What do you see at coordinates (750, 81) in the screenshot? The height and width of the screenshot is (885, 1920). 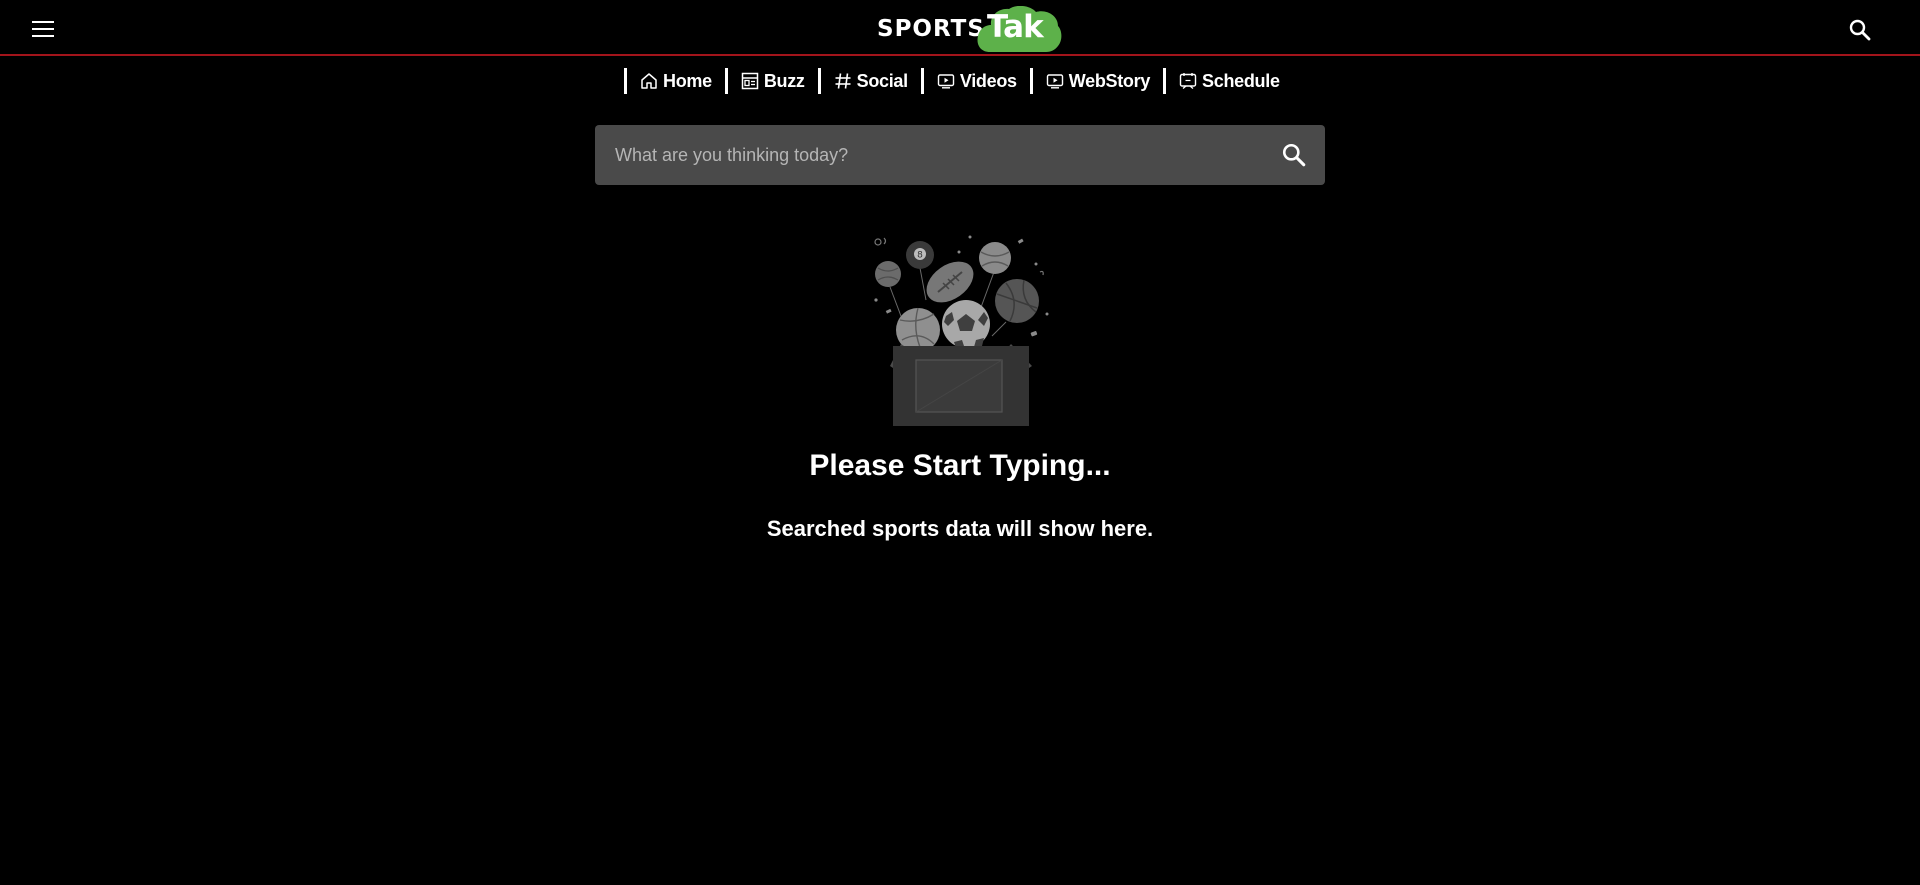 I see `buzz-icon` at bounding box center [750, 81].